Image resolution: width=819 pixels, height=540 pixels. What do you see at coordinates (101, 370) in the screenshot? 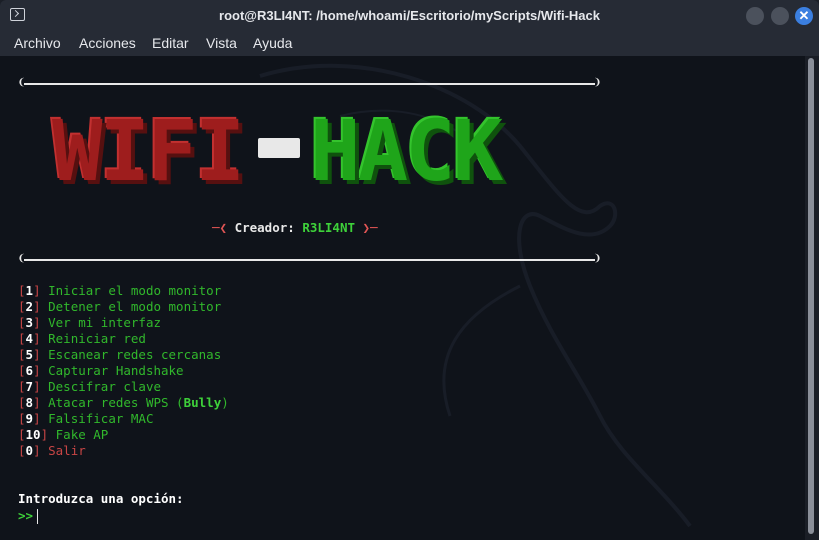
I see `menu-option-6: [6] Capturar Handshake` at bounding box center [101, 370].